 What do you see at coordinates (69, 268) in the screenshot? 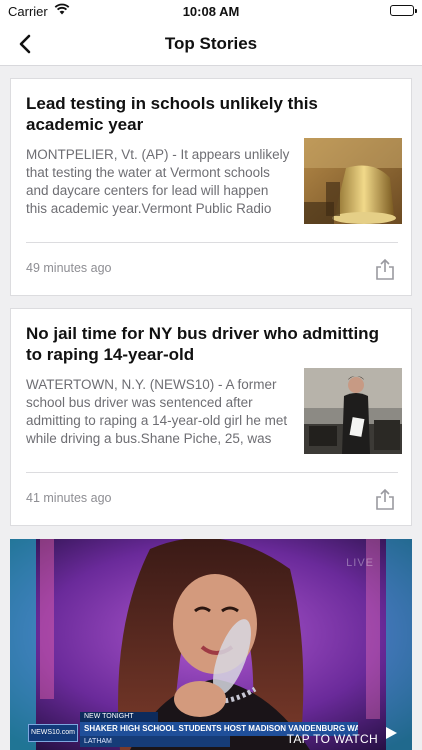
I see `story-timestamp: 49 minutes ago` at bounding box center [69, 268].